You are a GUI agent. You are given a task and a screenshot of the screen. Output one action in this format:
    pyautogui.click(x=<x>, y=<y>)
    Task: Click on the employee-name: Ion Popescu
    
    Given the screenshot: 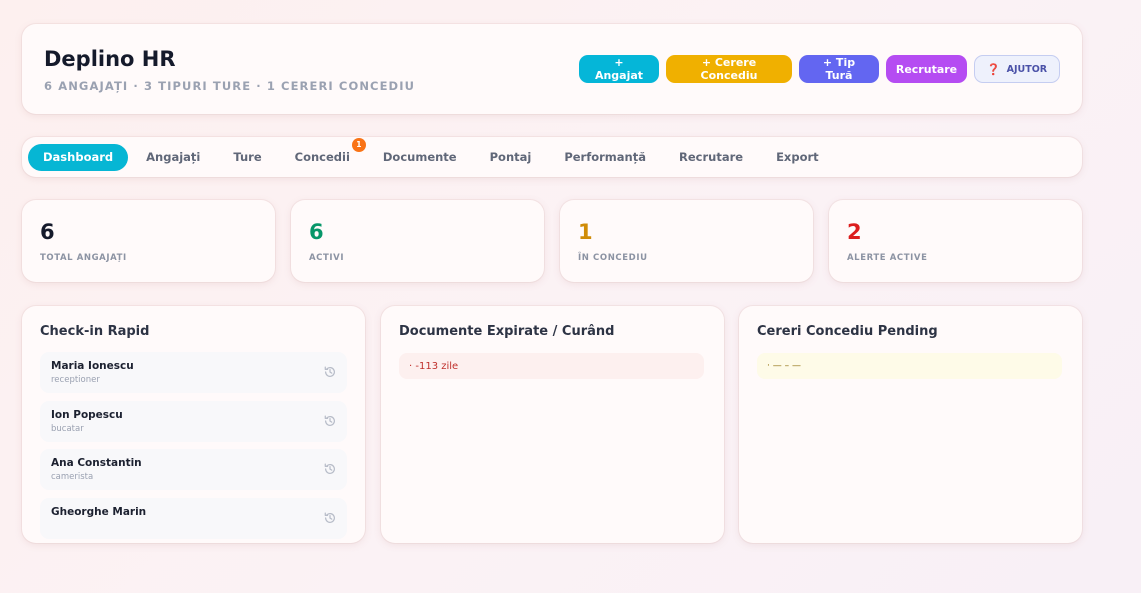 What is the action you would take?
    pyautogui.click(x=87, y=414)
    